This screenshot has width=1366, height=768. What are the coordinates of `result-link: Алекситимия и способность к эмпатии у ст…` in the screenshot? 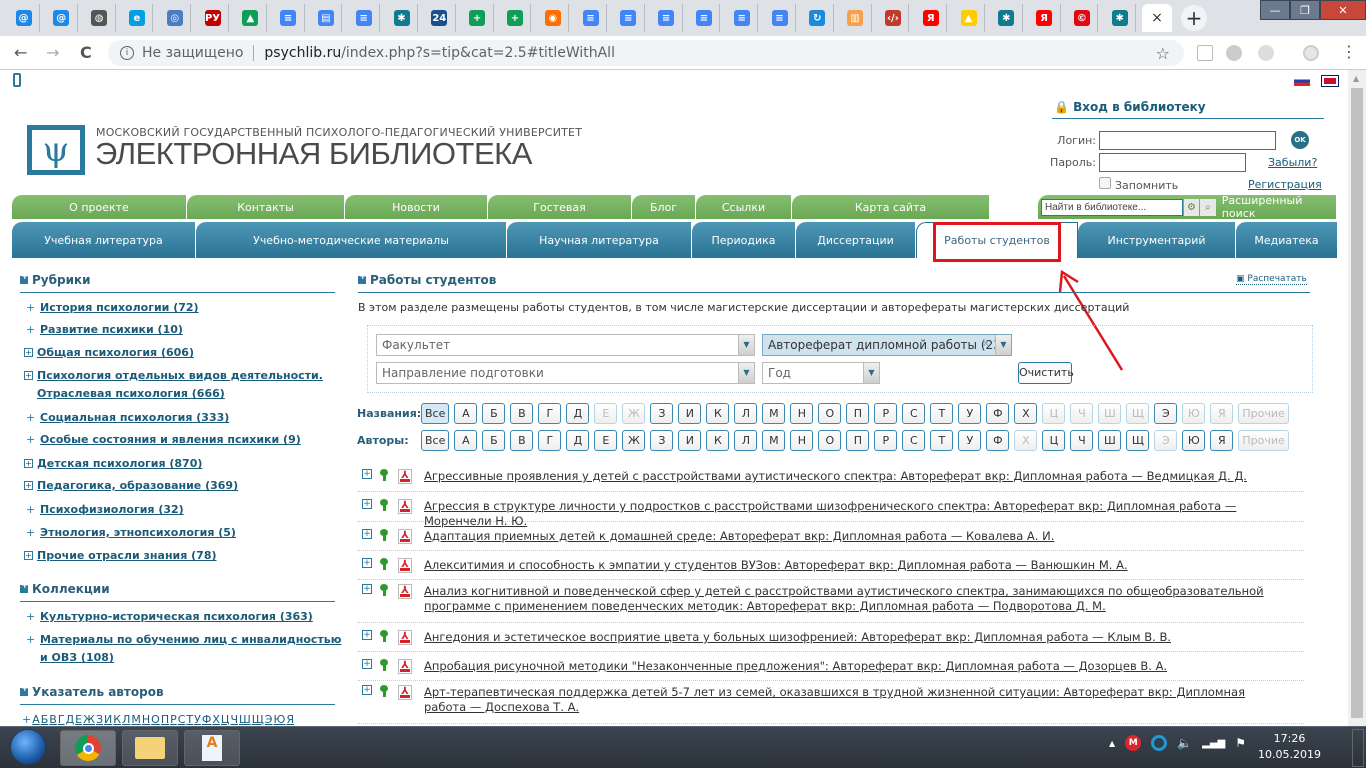 It's located at (854, 565).